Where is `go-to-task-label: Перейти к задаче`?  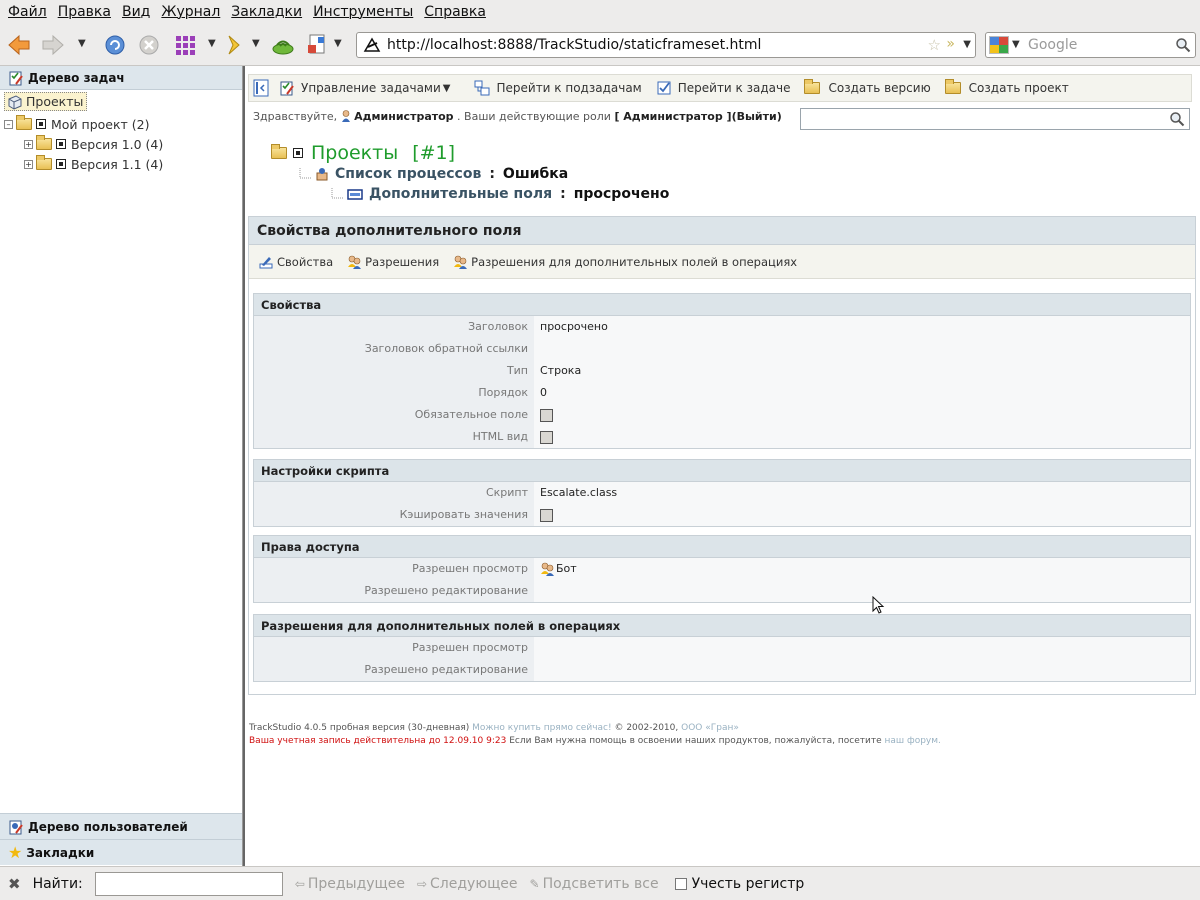 go-to-task-label: Перейти к задаче is located at coordinates (734, 88).